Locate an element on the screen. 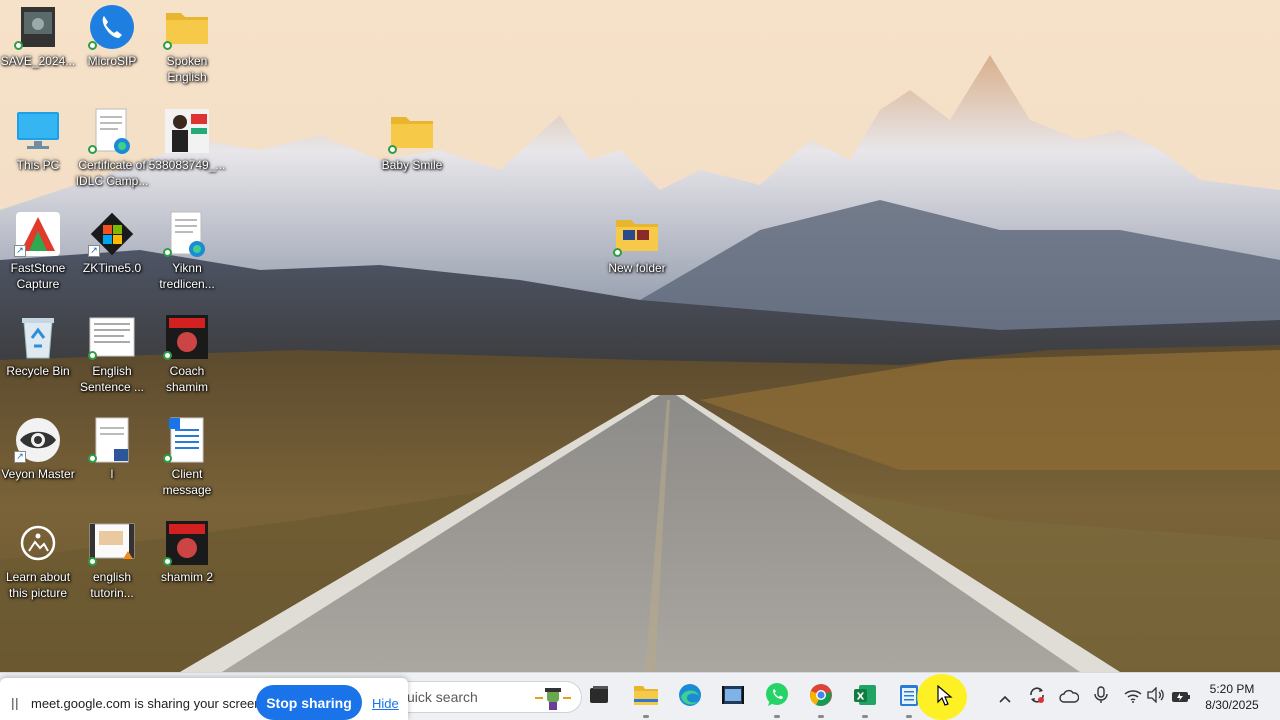 Image resolution: width=1280 pixels, height=720 pixels. taskbar-task-view is located at coordinates (599, 697).